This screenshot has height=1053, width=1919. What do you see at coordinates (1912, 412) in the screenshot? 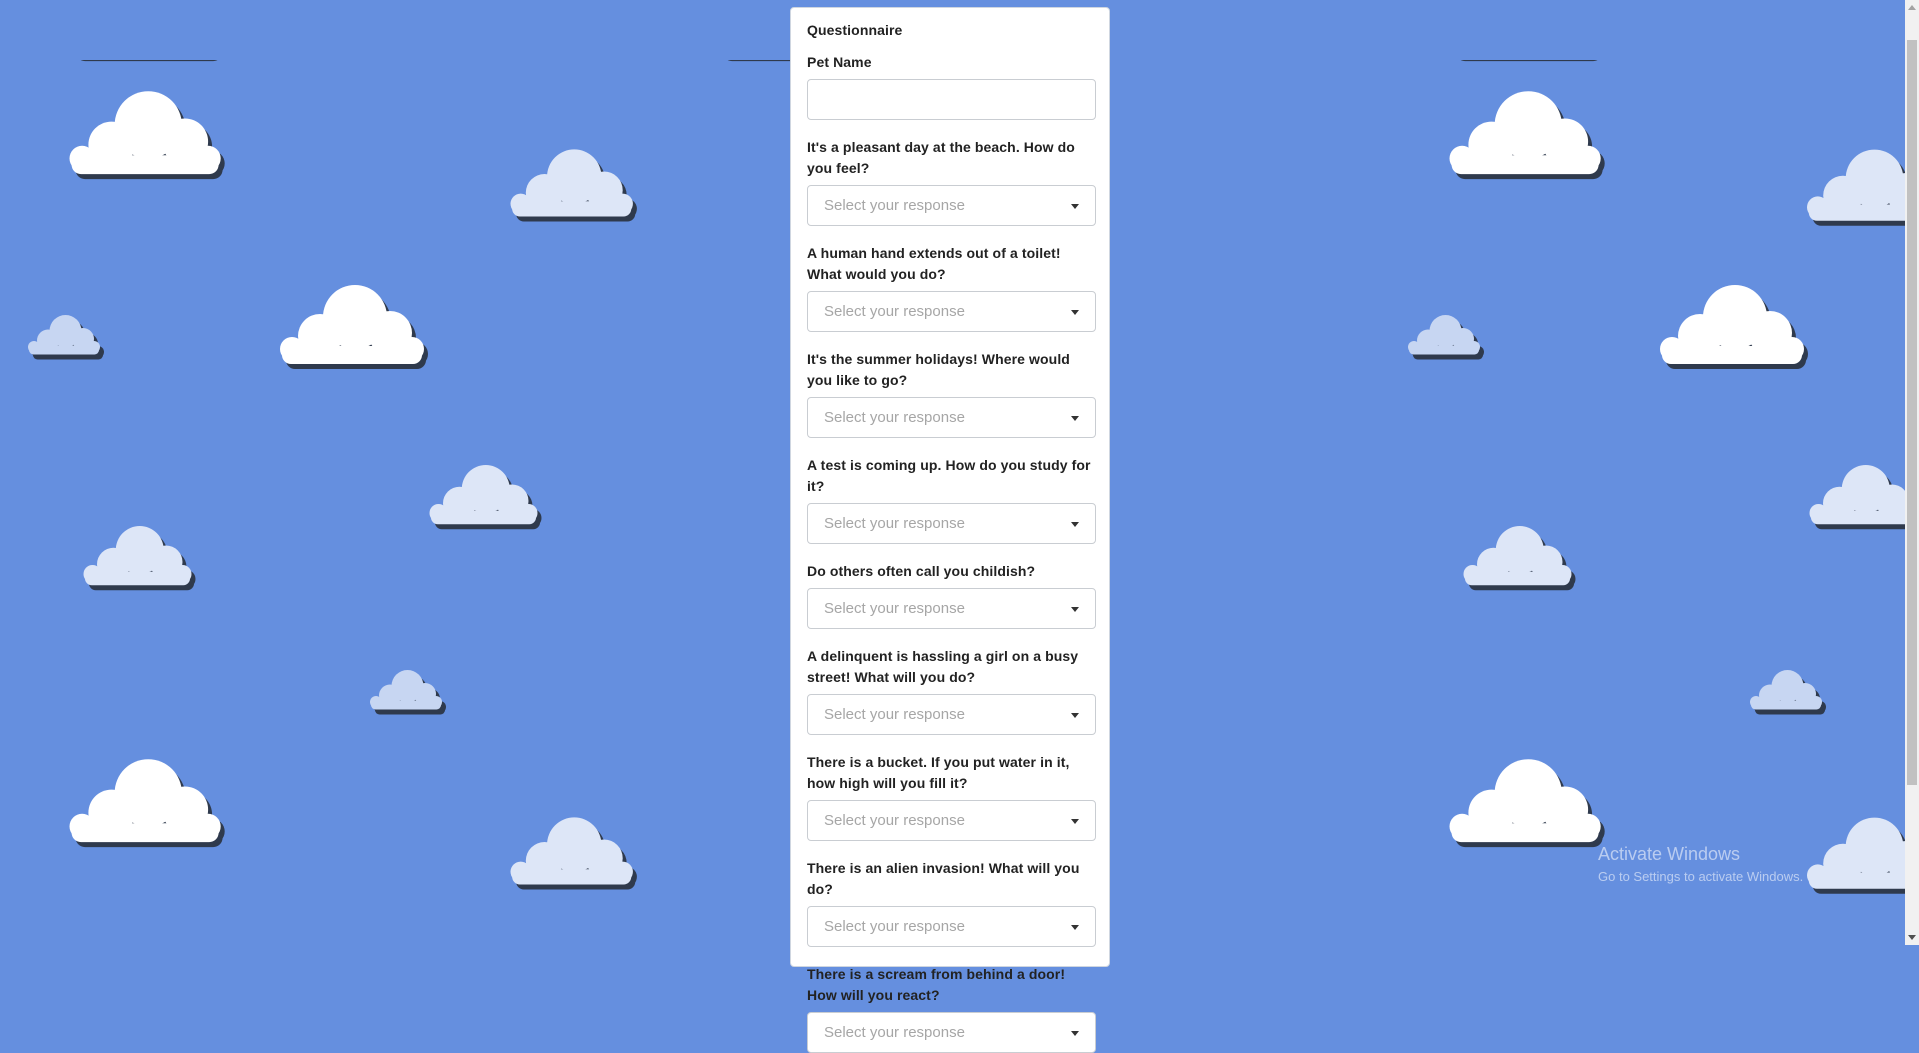
I see `scrollbar-thumb` at bounding box center [1912, 412].